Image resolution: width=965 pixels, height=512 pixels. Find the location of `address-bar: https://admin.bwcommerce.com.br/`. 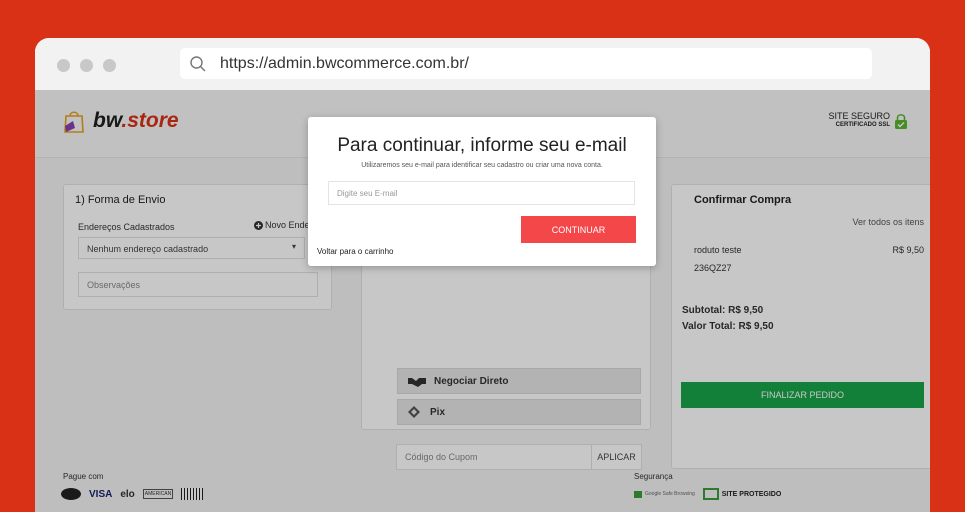

address-bar: https://admin.bwcommerce.com.br/ is located at coordinates (526, 63).